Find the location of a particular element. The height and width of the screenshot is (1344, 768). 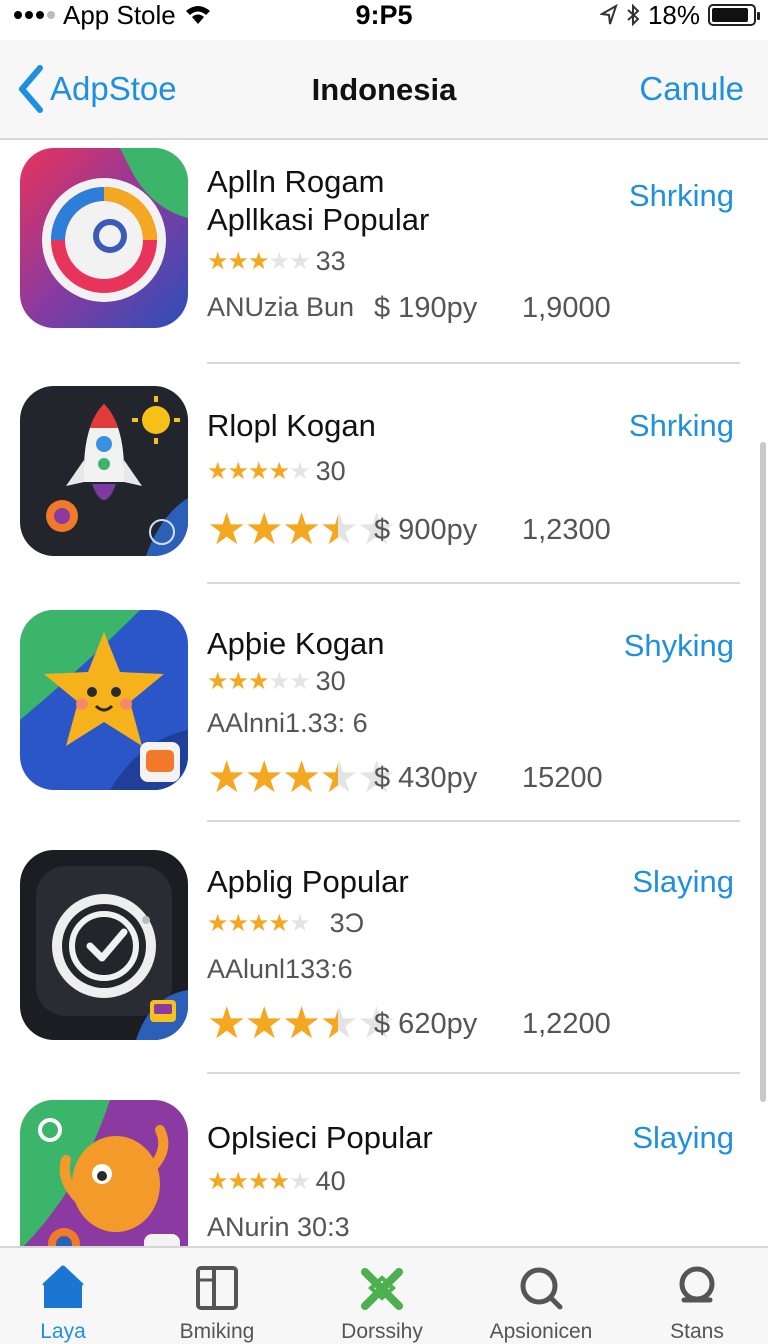

app-name: Aplln Rogam is located at coordinates (296, 181).